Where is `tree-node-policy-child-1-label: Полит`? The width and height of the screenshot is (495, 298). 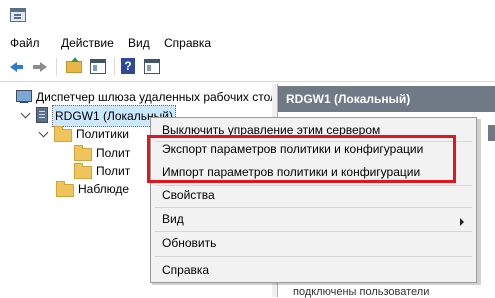
tree-node-policy-child-1-label: Полит is located at coordinates (113, 153).